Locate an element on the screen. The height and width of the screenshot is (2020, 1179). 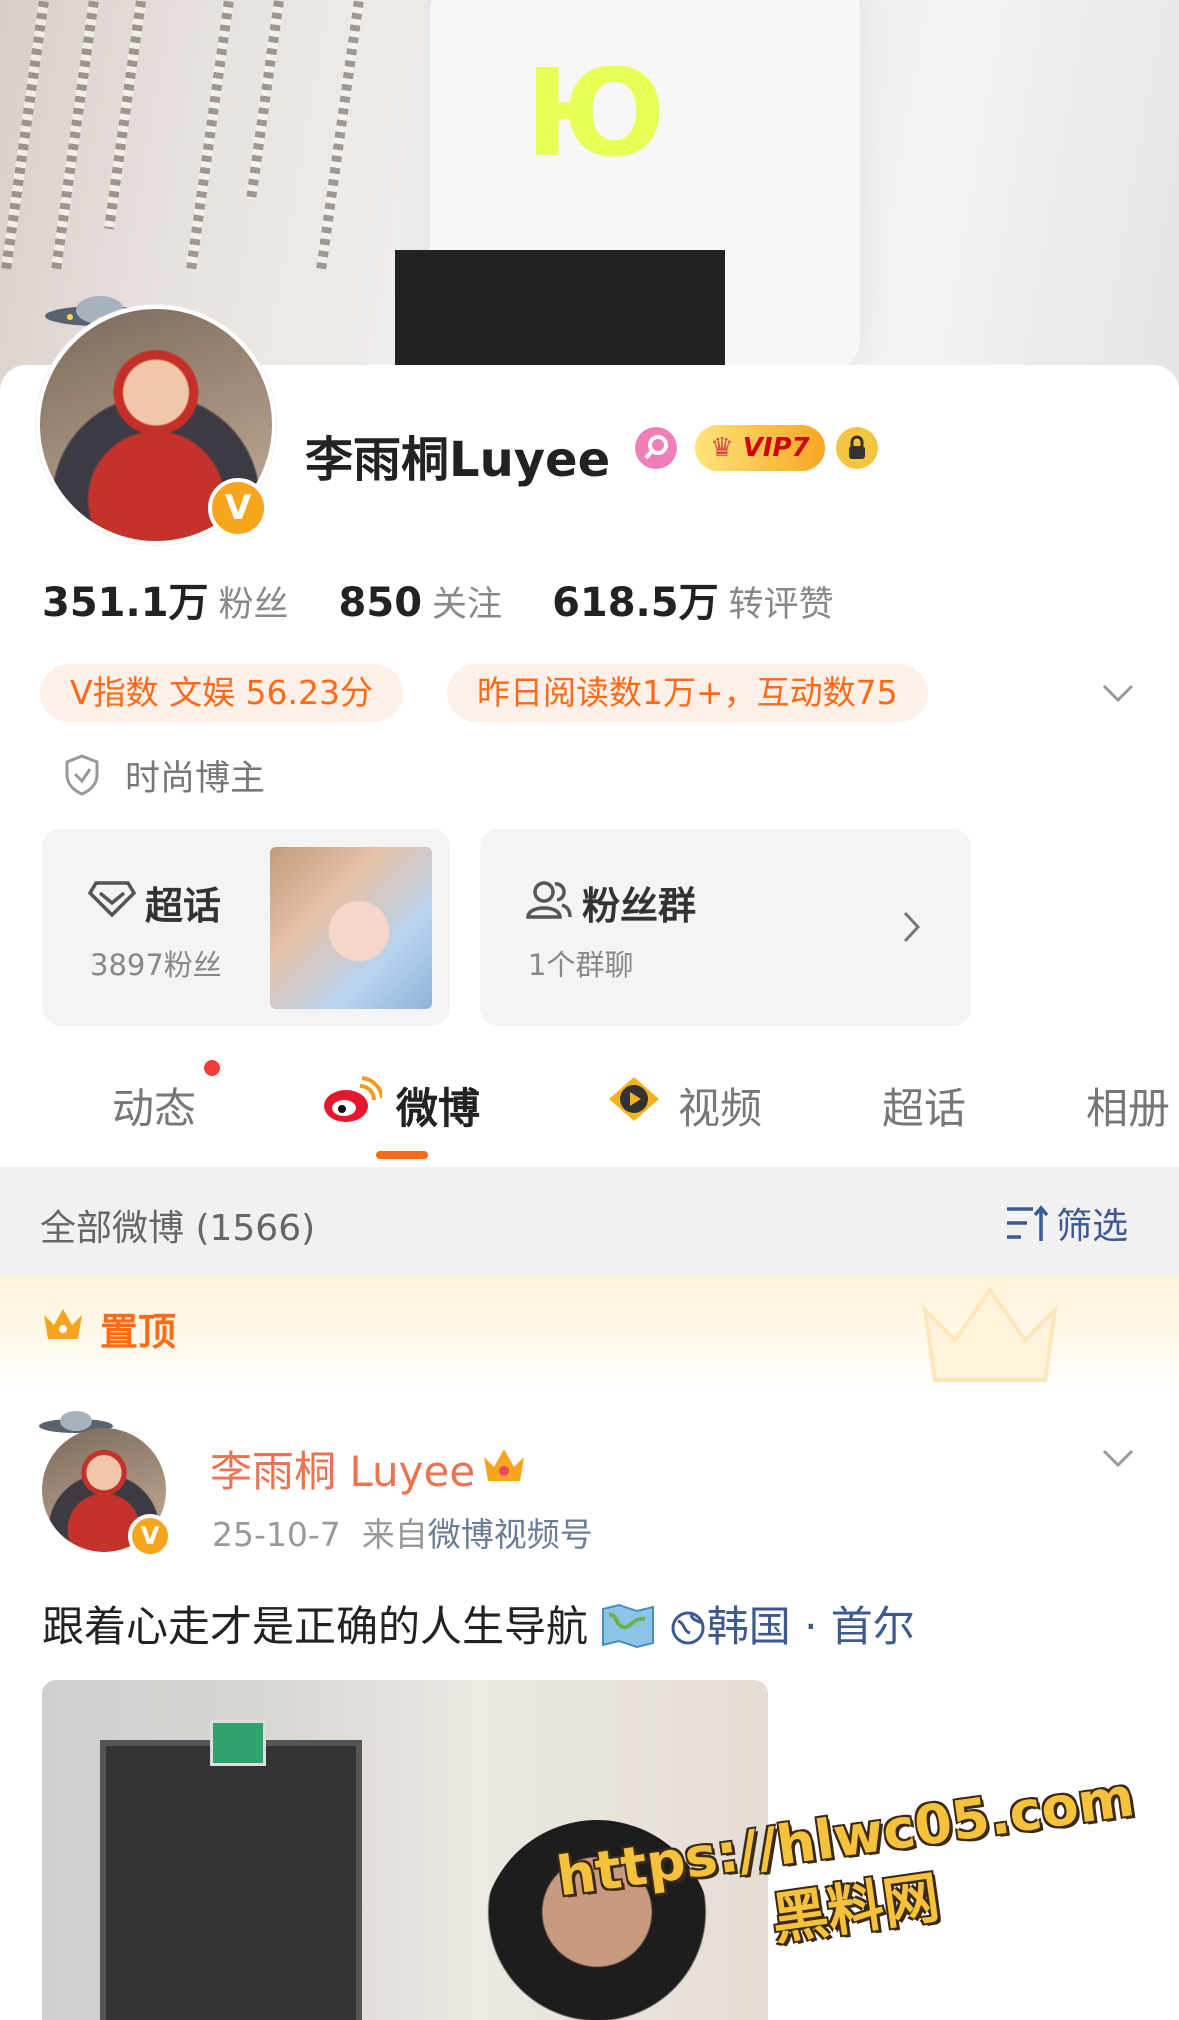
video-channel-icon is located at coordinates (634, 1099).